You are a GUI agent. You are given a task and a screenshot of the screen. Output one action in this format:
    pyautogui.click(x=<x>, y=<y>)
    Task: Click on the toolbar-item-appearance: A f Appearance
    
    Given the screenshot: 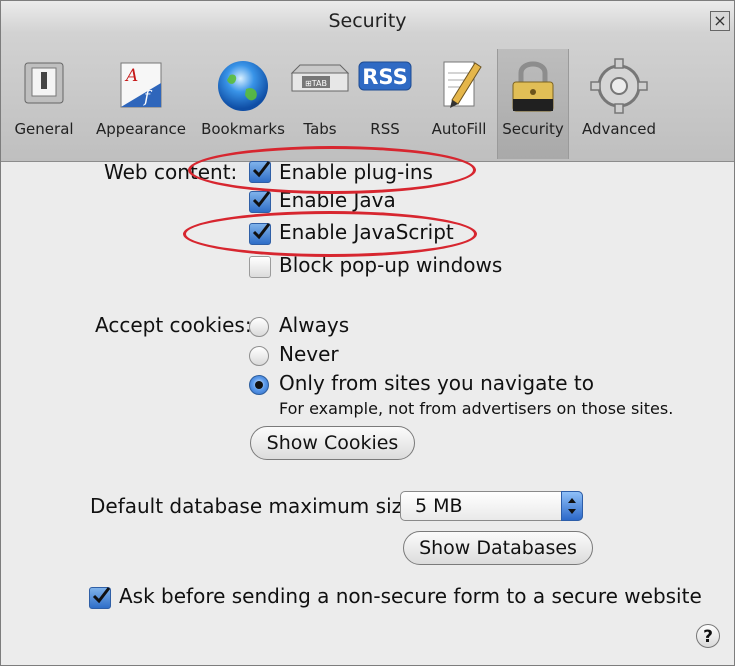 What is the action you would take?
    pyautogui.click(x=141, y=104)
    